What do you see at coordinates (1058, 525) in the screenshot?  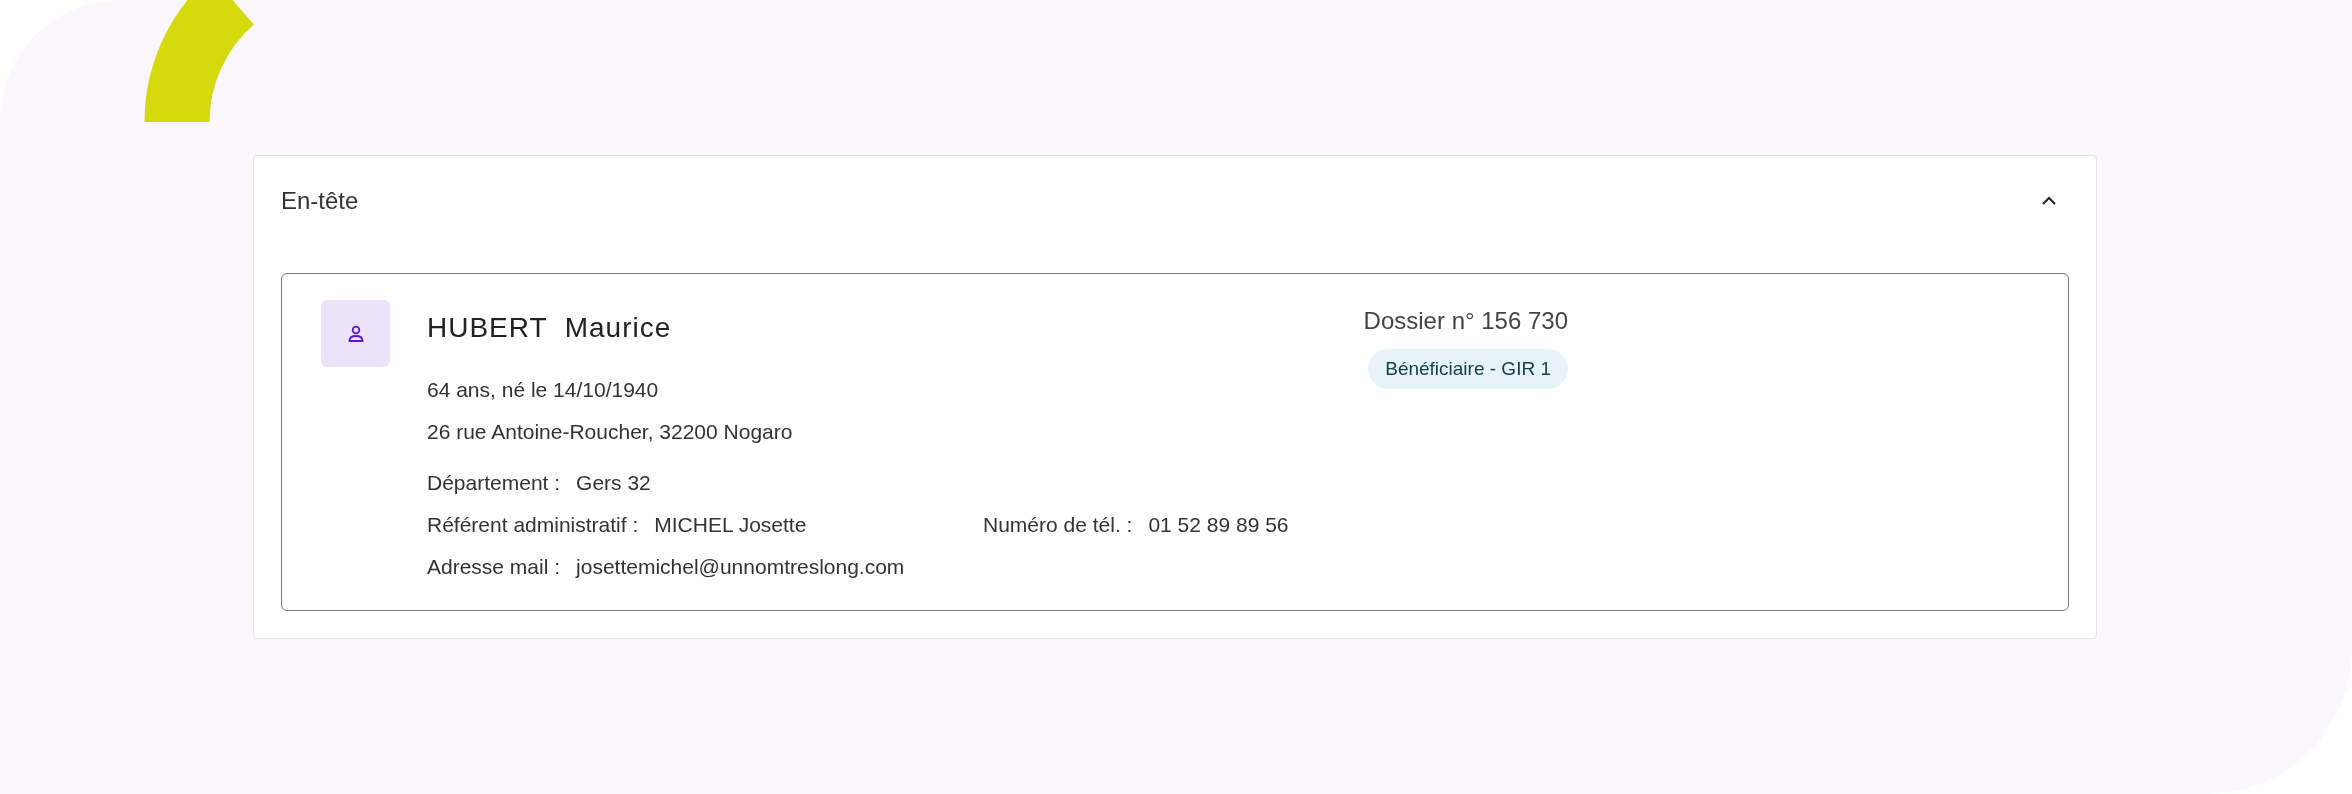 I see `field-label: Numéro de tél. :` at bounding box center [1058, 525].